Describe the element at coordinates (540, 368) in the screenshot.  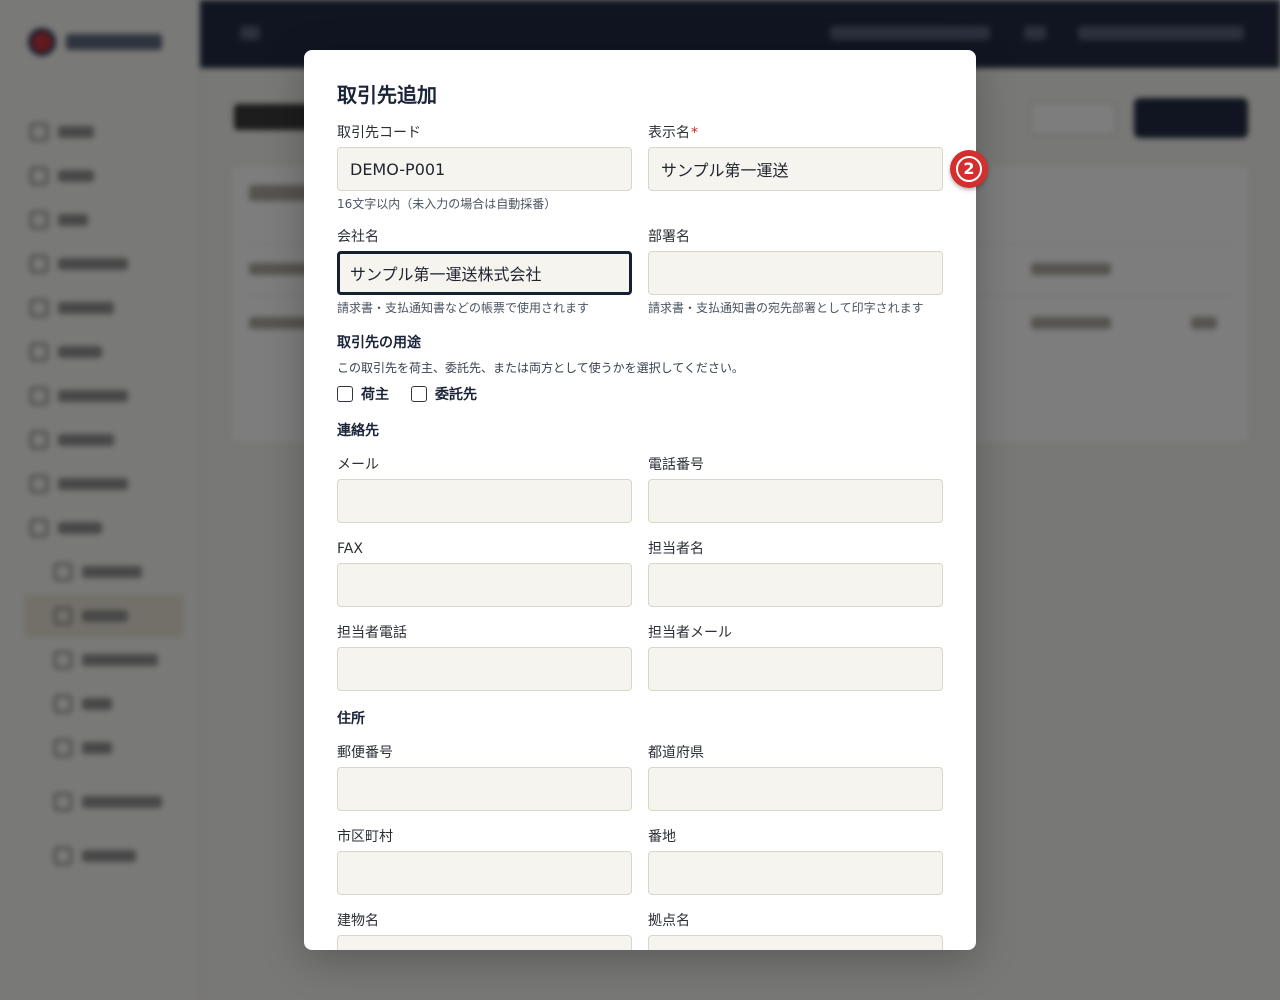
I see `usage-description: この取引先を荷主、委託先、または両方として使うかを選択してください。` at that location.